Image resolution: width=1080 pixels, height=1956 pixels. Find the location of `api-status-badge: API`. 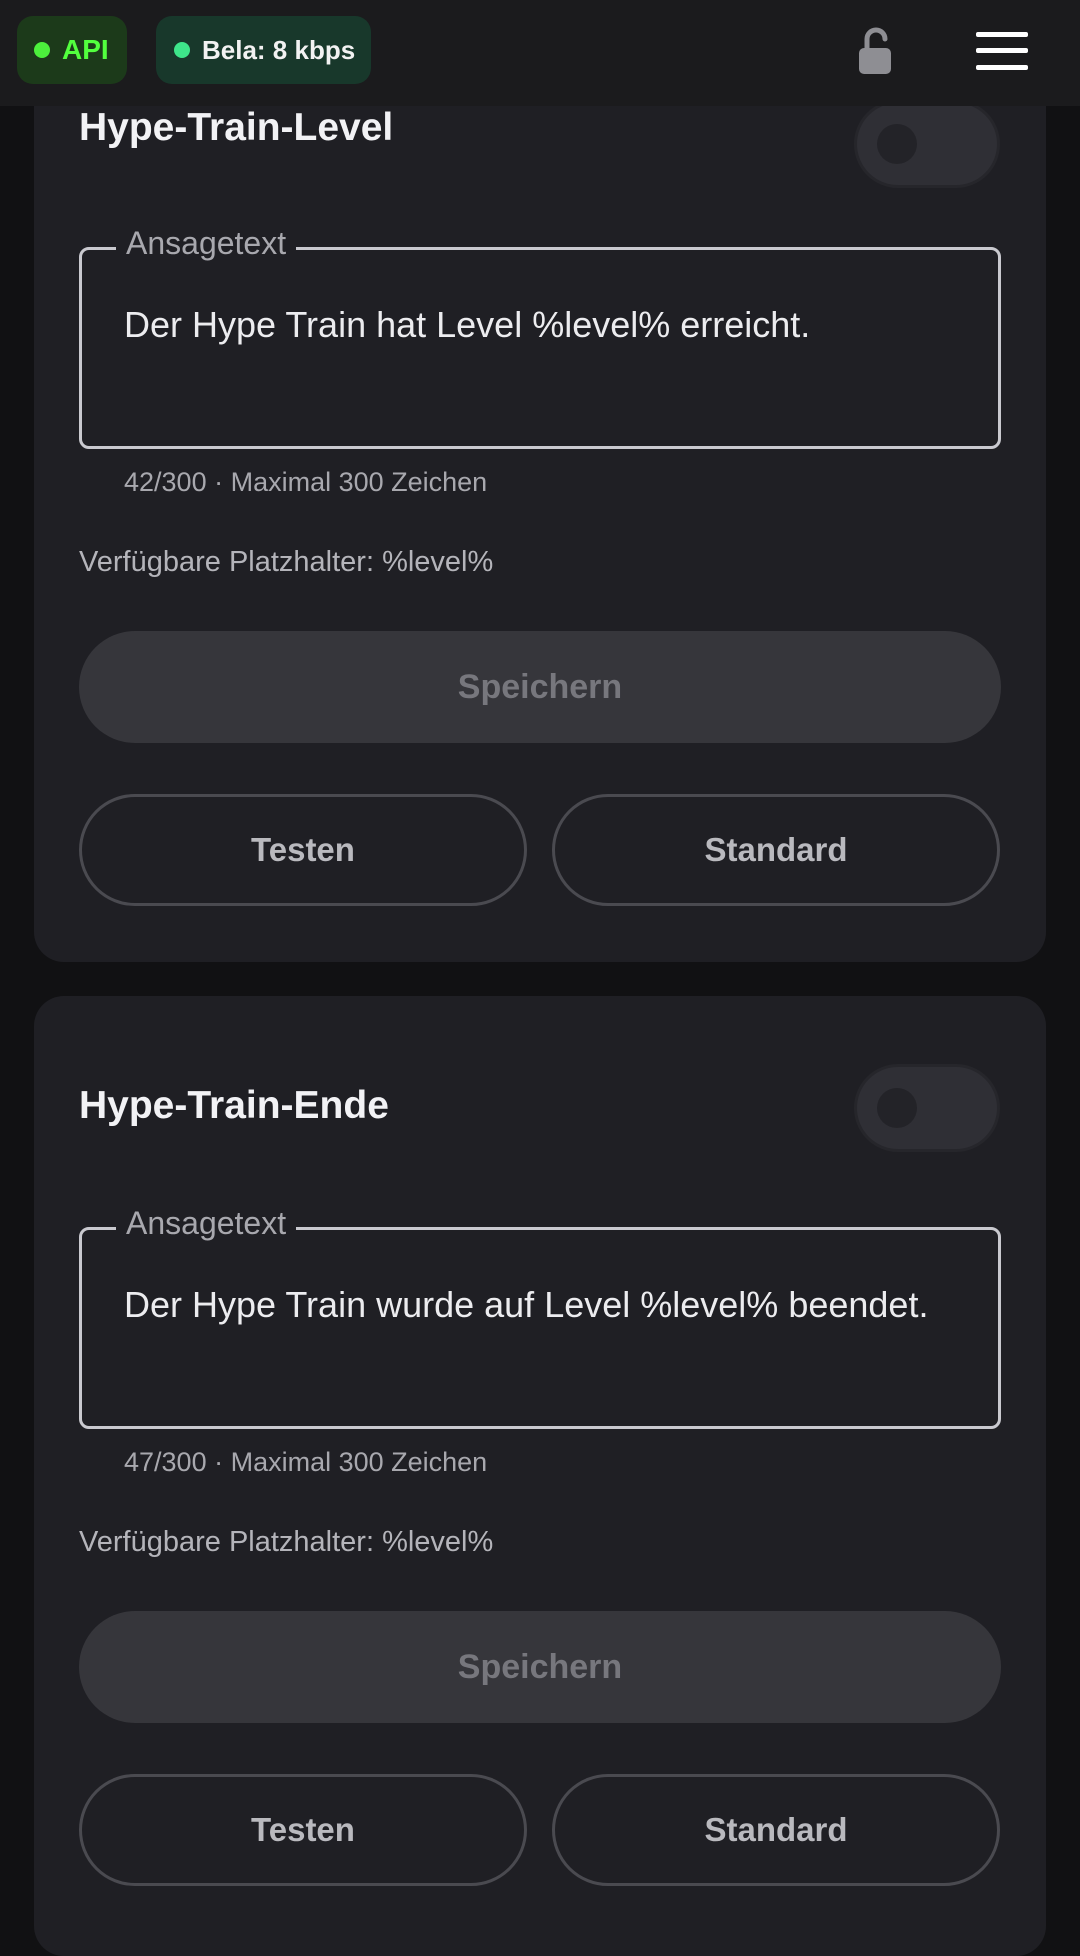

api-status-badge: API is located at coordinates (72, 50).